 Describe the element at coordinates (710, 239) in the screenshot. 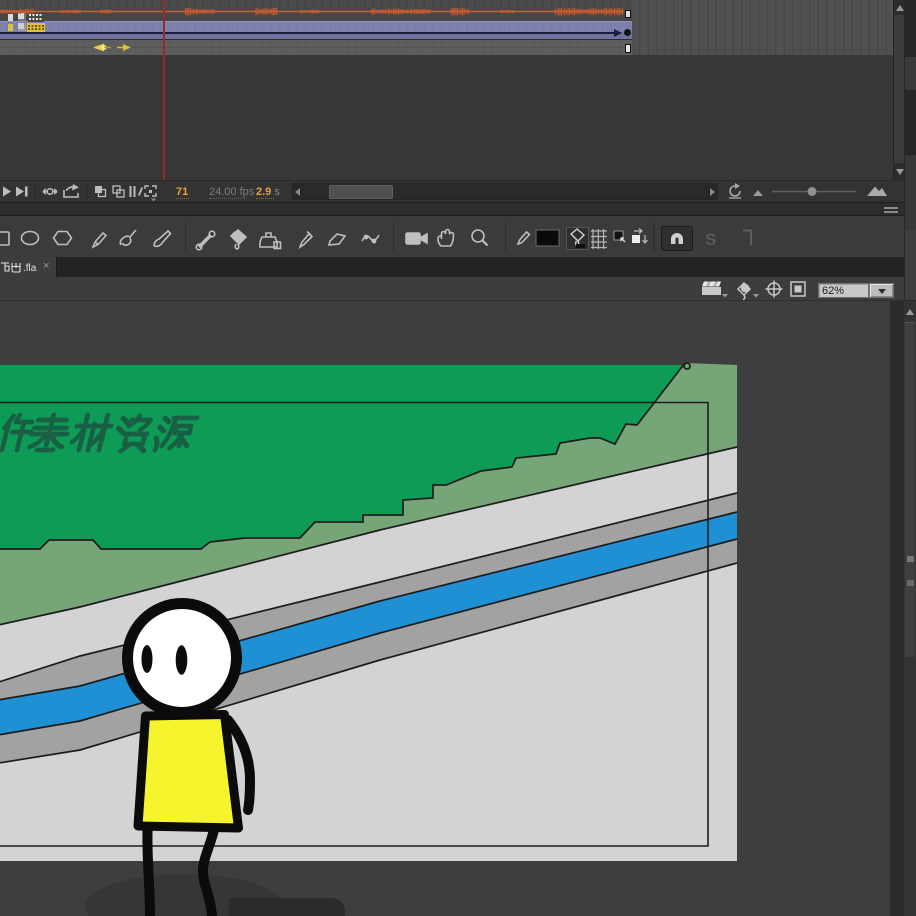

I see `svg-text: S` at that location.